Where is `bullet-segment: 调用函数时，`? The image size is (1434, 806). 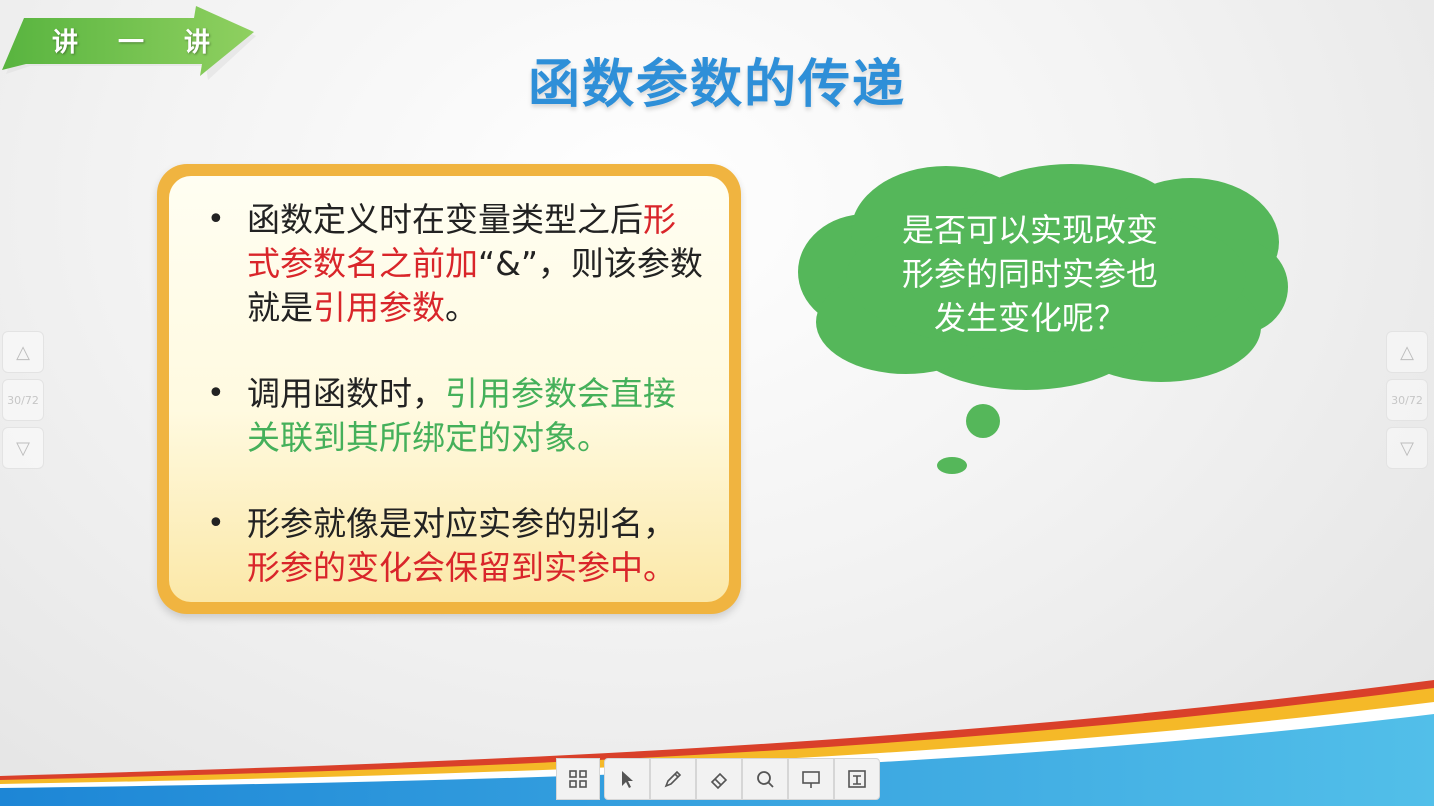
bullet-segment: 调用函数时， is located at coordinates (346, 393).